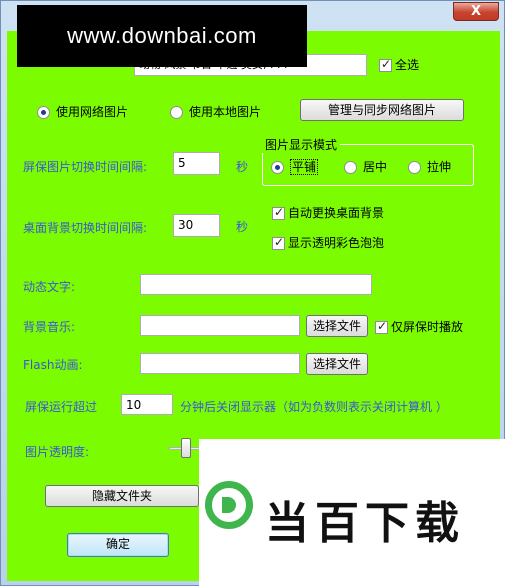  I want to click on display-mode-stretch-label: 拉伸, so click(439, 167).